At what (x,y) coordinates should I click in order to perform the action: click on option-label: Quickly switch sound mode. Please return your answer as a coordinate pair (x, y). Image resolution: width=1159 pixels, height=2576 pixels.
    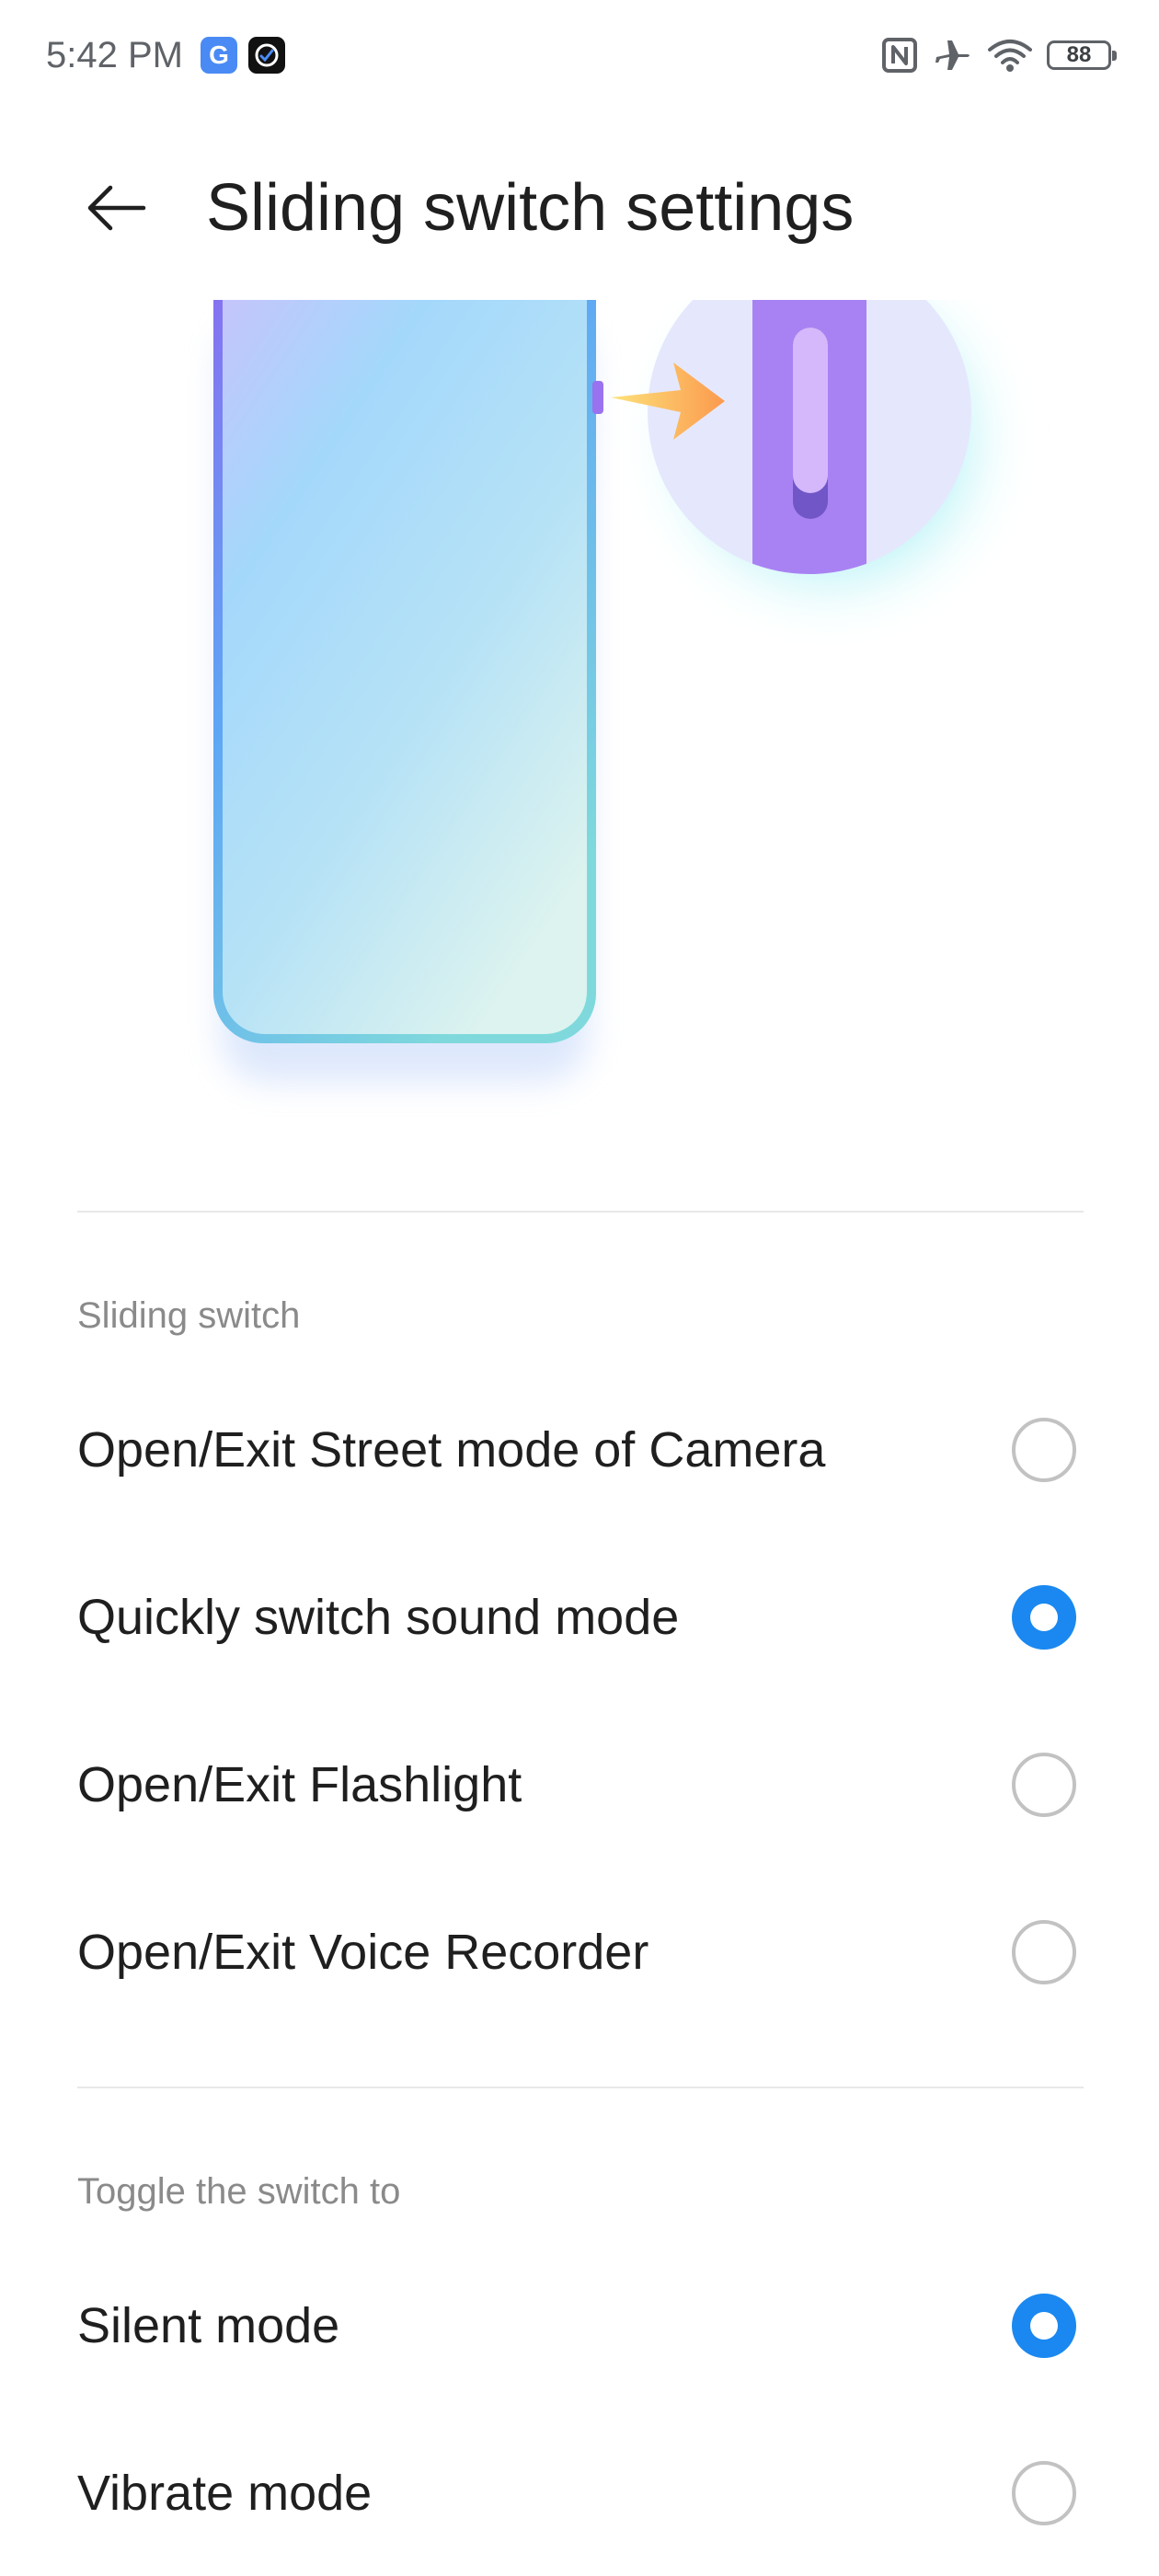
    Looking at the image, I should click on (378, 1617).